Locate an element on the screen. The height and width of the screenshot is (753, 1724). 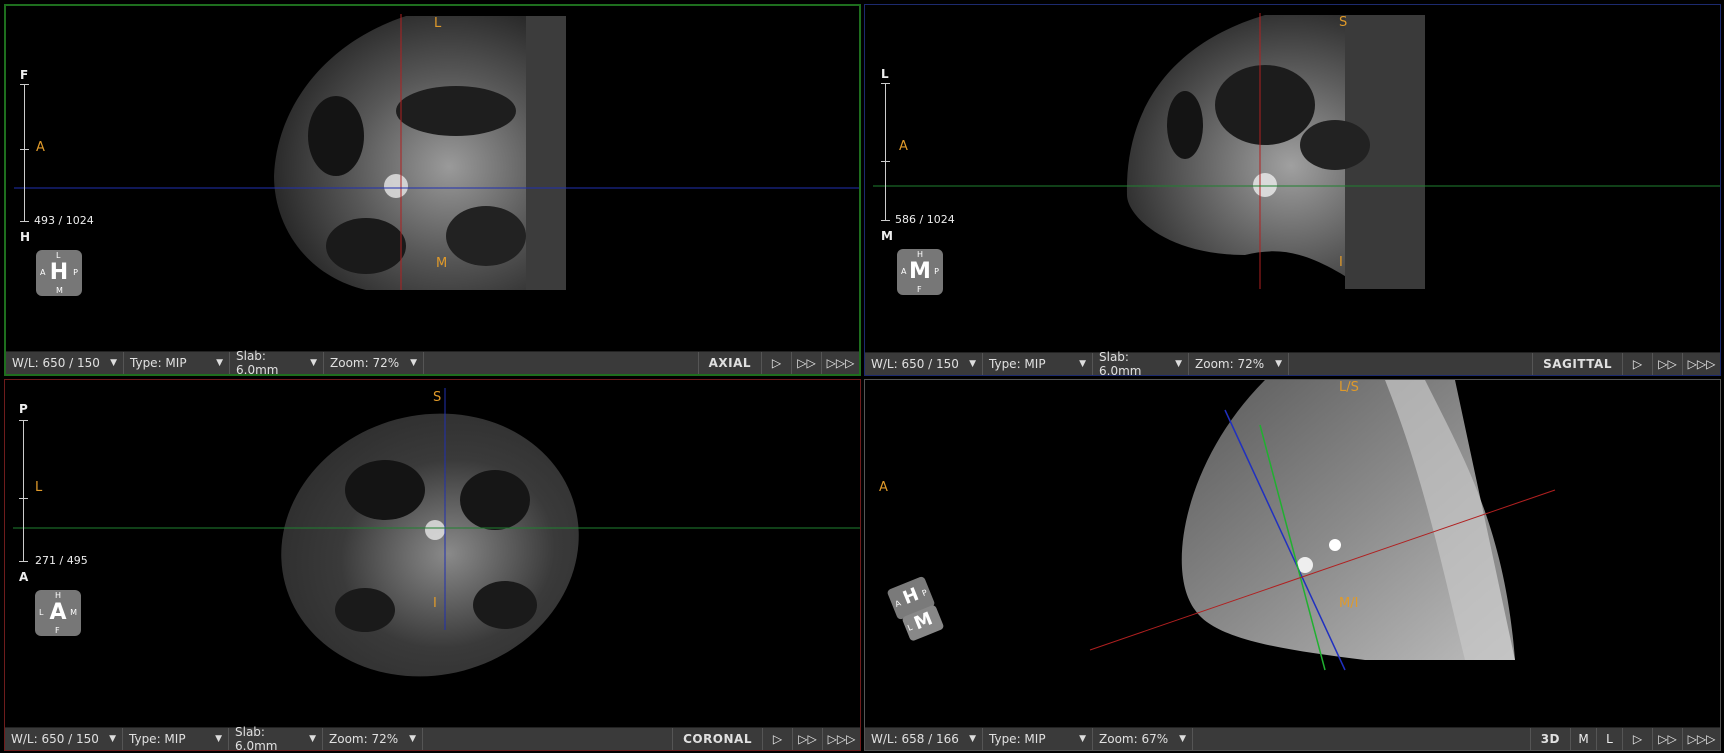
cube-left-label: L is located at coordinates (41, 612).